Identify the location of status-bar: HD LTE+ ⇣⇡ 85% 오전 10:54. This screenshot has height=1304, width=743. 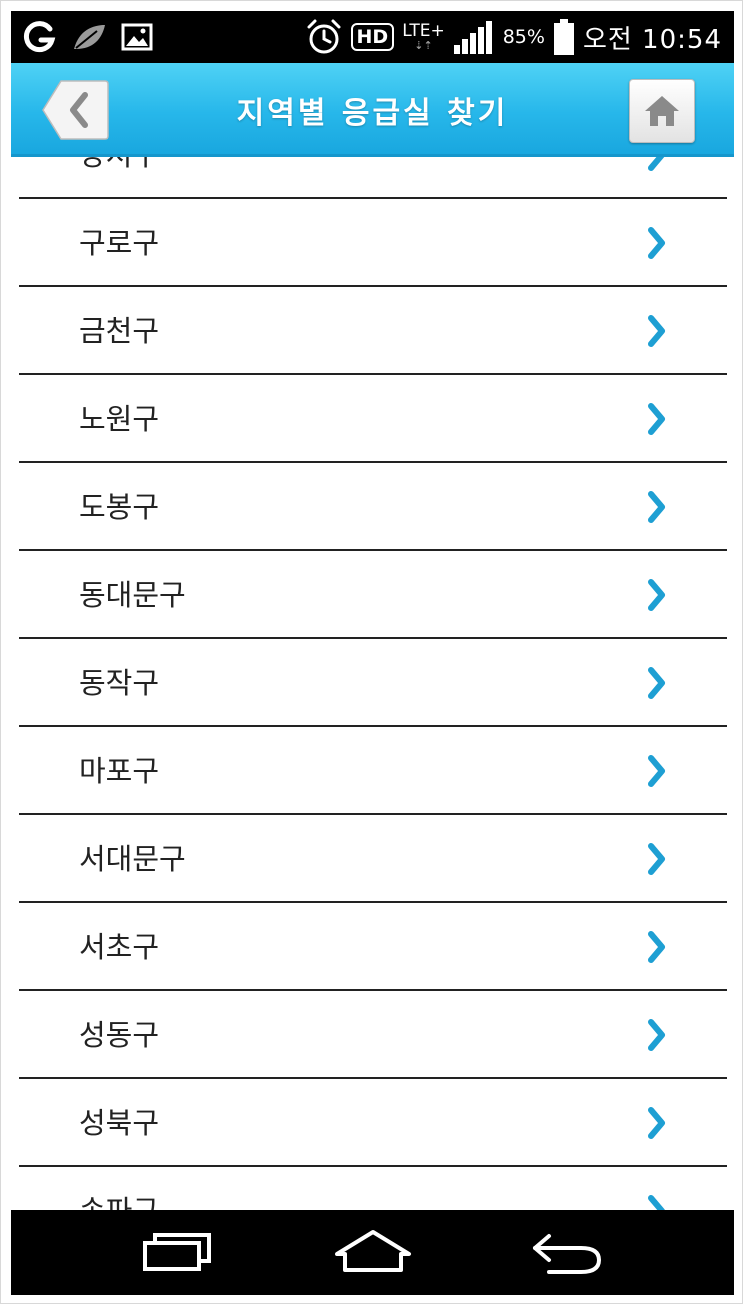
(372, 37).